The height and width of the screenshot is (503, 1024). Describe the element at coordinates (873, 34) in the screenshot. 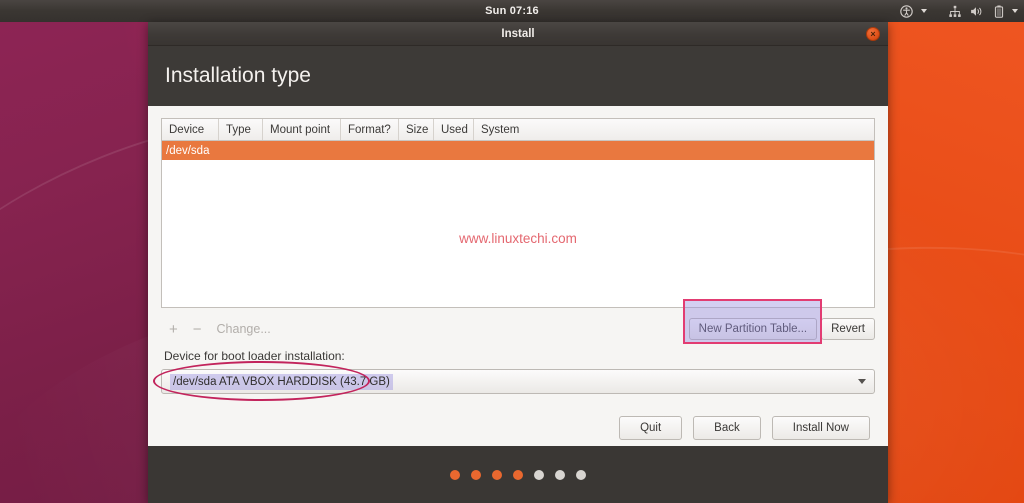

I see `close-icon: ×` at that location.